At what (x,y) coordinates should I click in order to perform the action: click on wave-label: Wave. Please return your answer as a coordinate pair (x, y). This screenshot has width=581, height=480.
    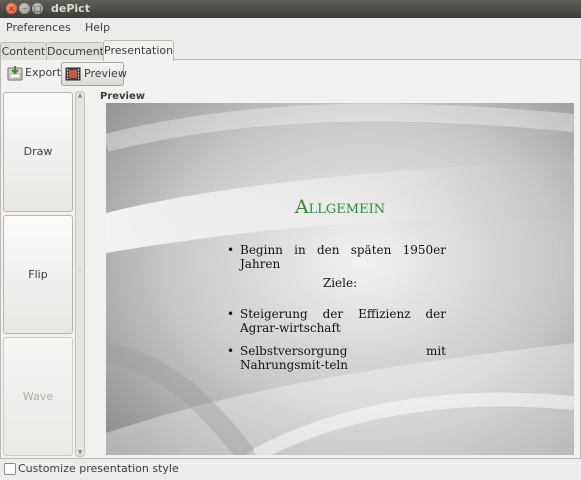
    Looking at the image, I should click on (38, 396).